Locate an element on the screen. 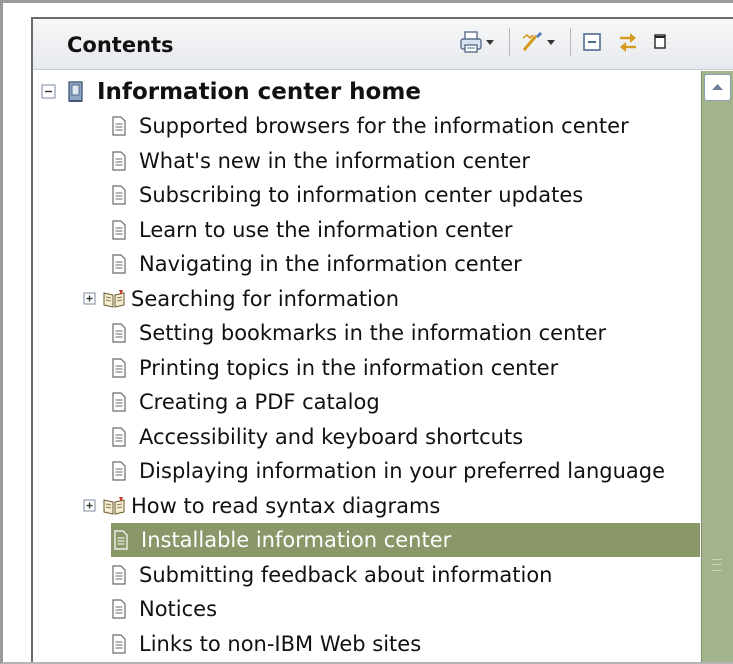 The width and height of the screenshot is (733, 664). tree-item: Notices is located at coordinates (164, 609).